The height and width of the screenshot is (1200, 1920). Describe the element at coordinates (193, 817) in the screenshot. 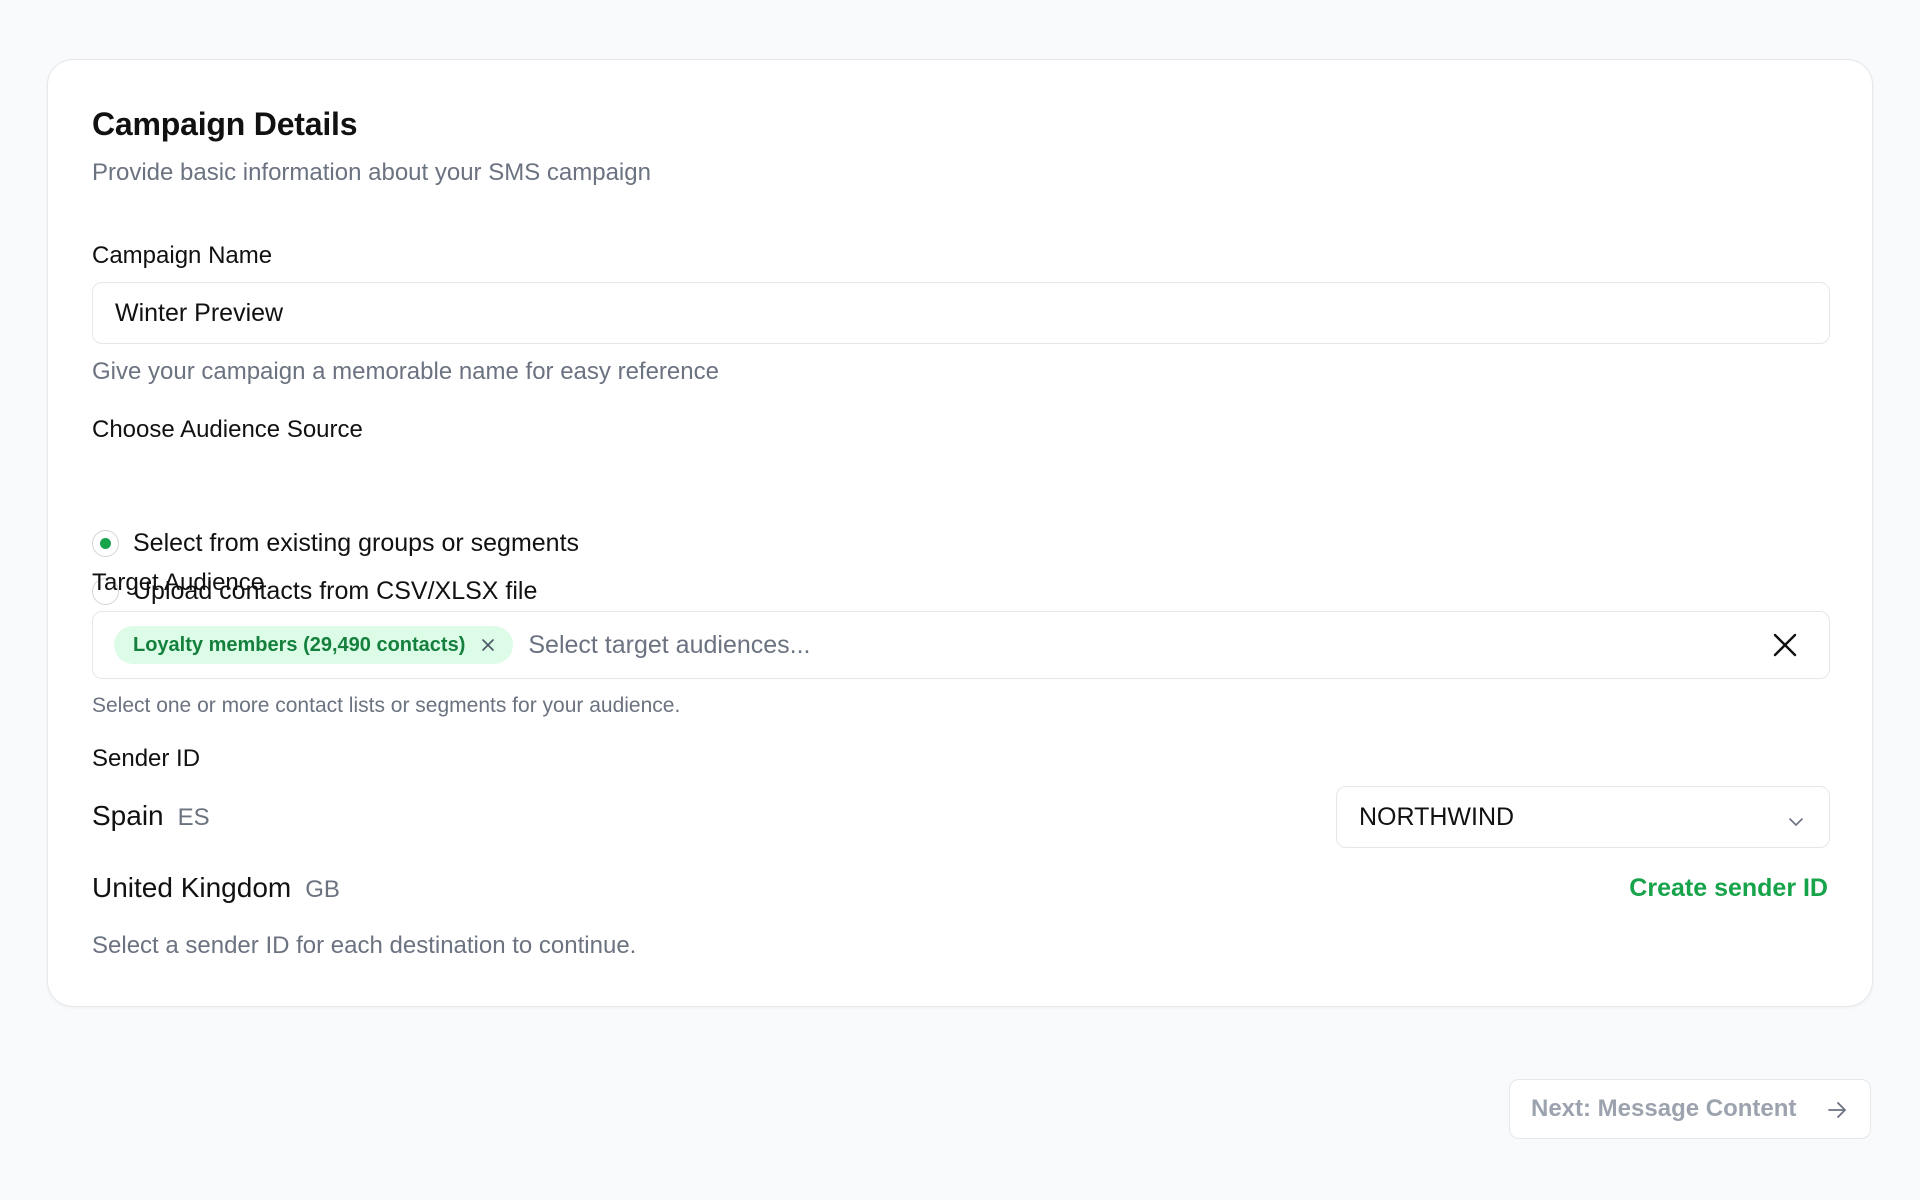

I see `country-code: ES` at that location.